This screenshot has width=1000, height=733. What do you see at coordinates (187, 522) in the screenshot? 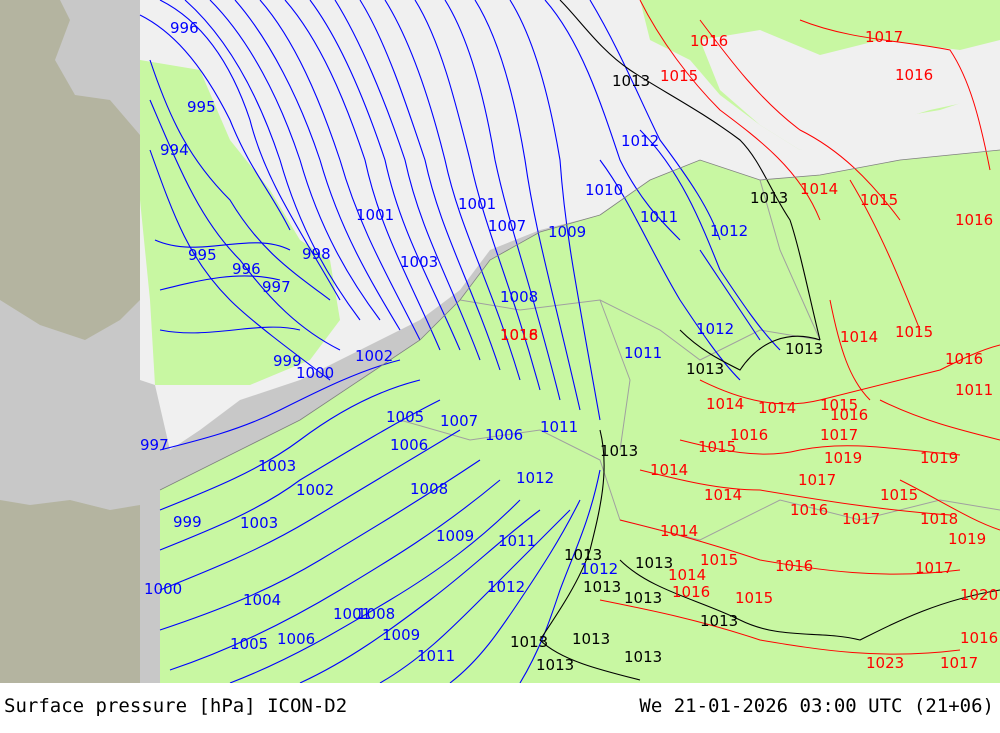
I see `isobar-label: 999` at bounding box center [187, 522].